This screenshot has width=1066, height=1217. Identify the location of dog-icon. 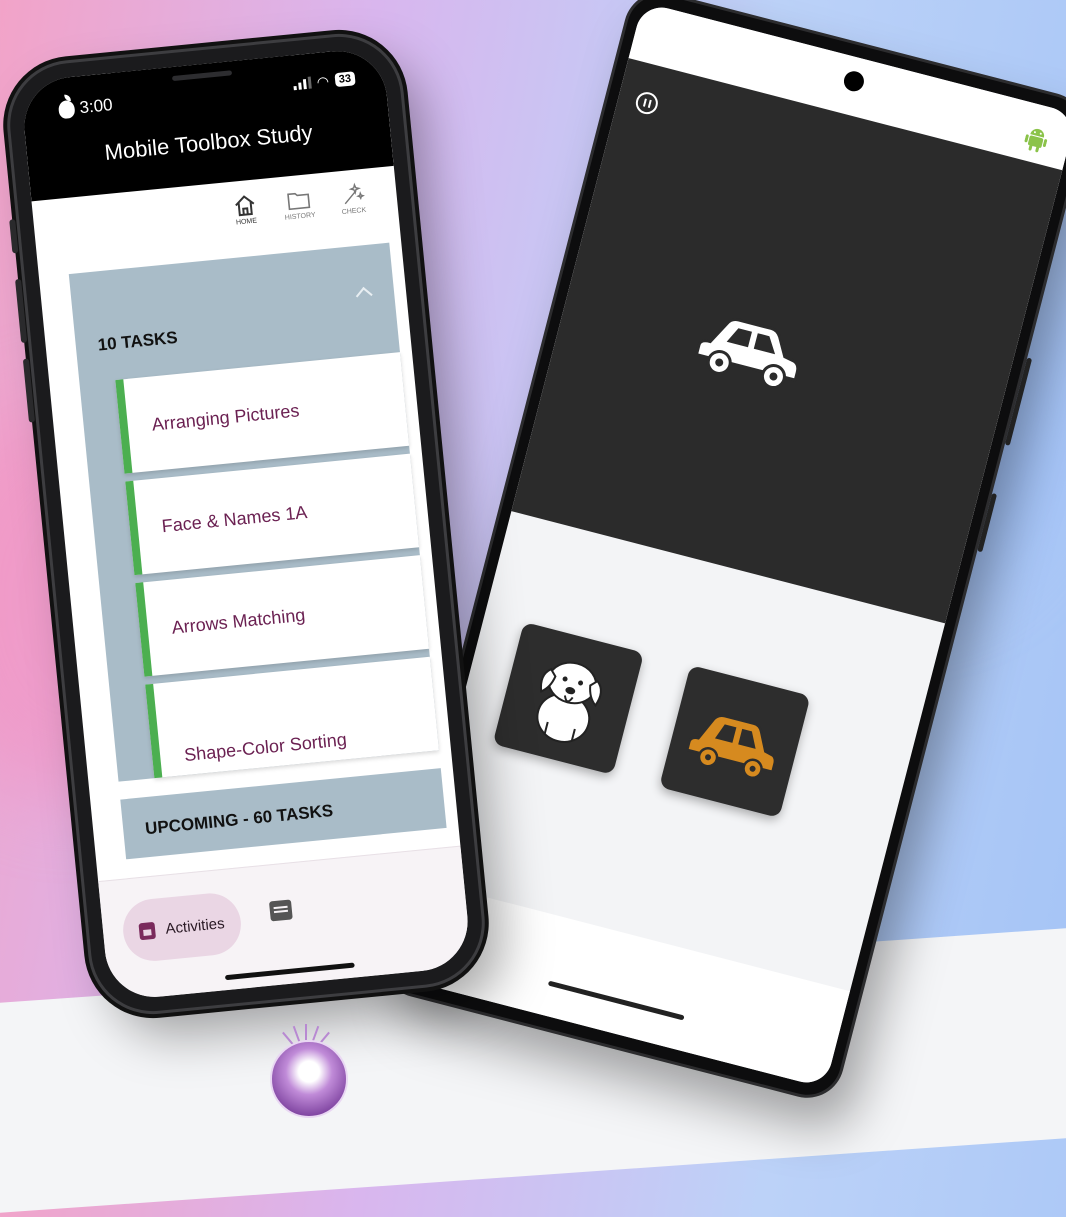
(569, 702).